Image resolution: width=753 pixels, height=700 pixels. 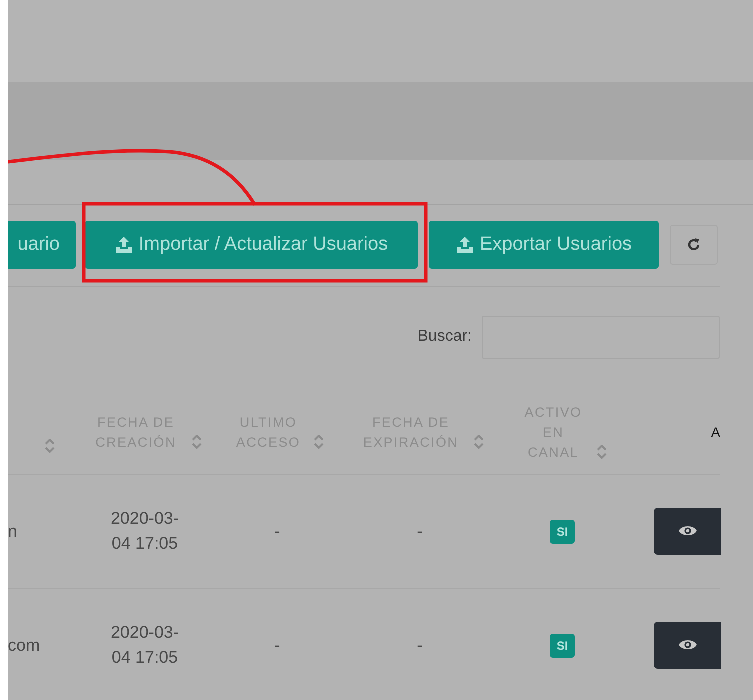 What do you see at coordinates (445, 337) in the screenshot?
I see `search-label: Buscar:` at bounding box center [445, 337].